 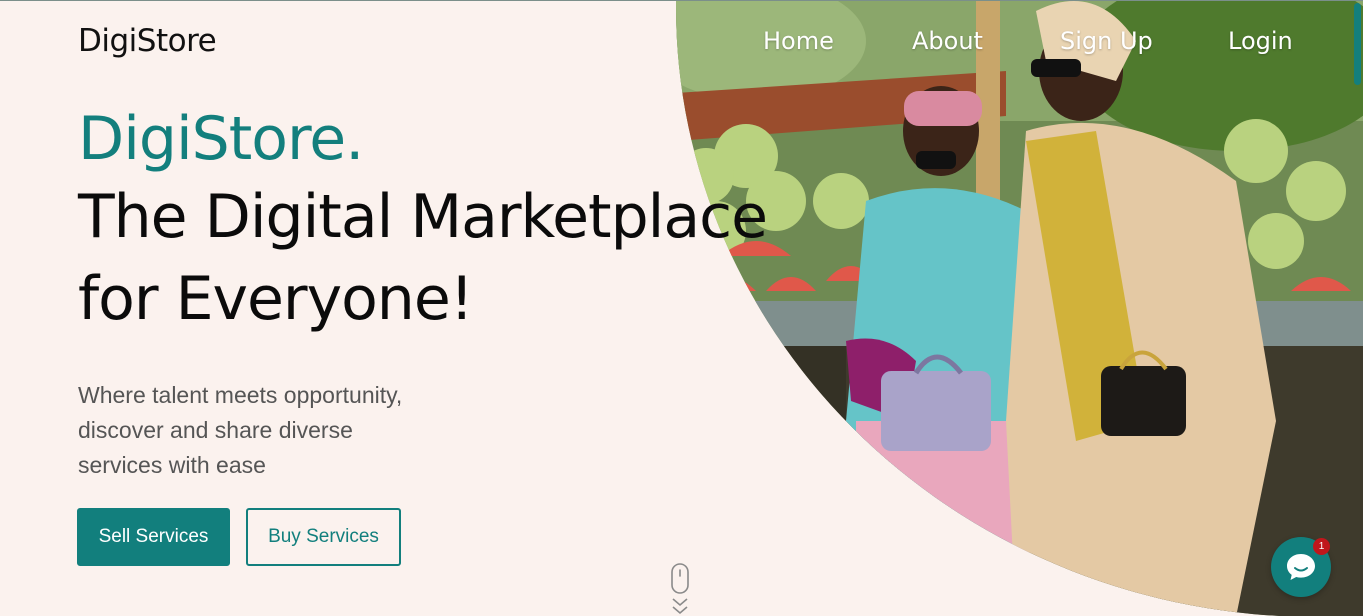 I want to click on hero-headline-line-1: The Digital Marketplace, so click(x=423, y=217).